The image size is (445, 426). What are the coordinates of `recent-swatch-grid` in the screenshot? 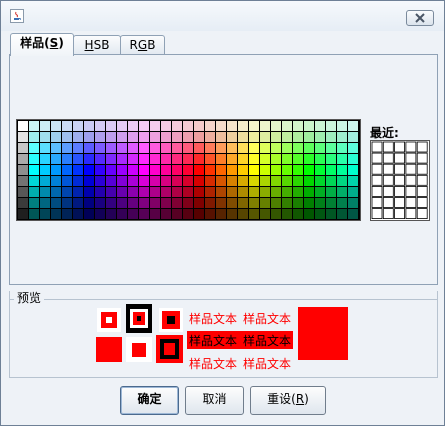 It's located at (400, 180).